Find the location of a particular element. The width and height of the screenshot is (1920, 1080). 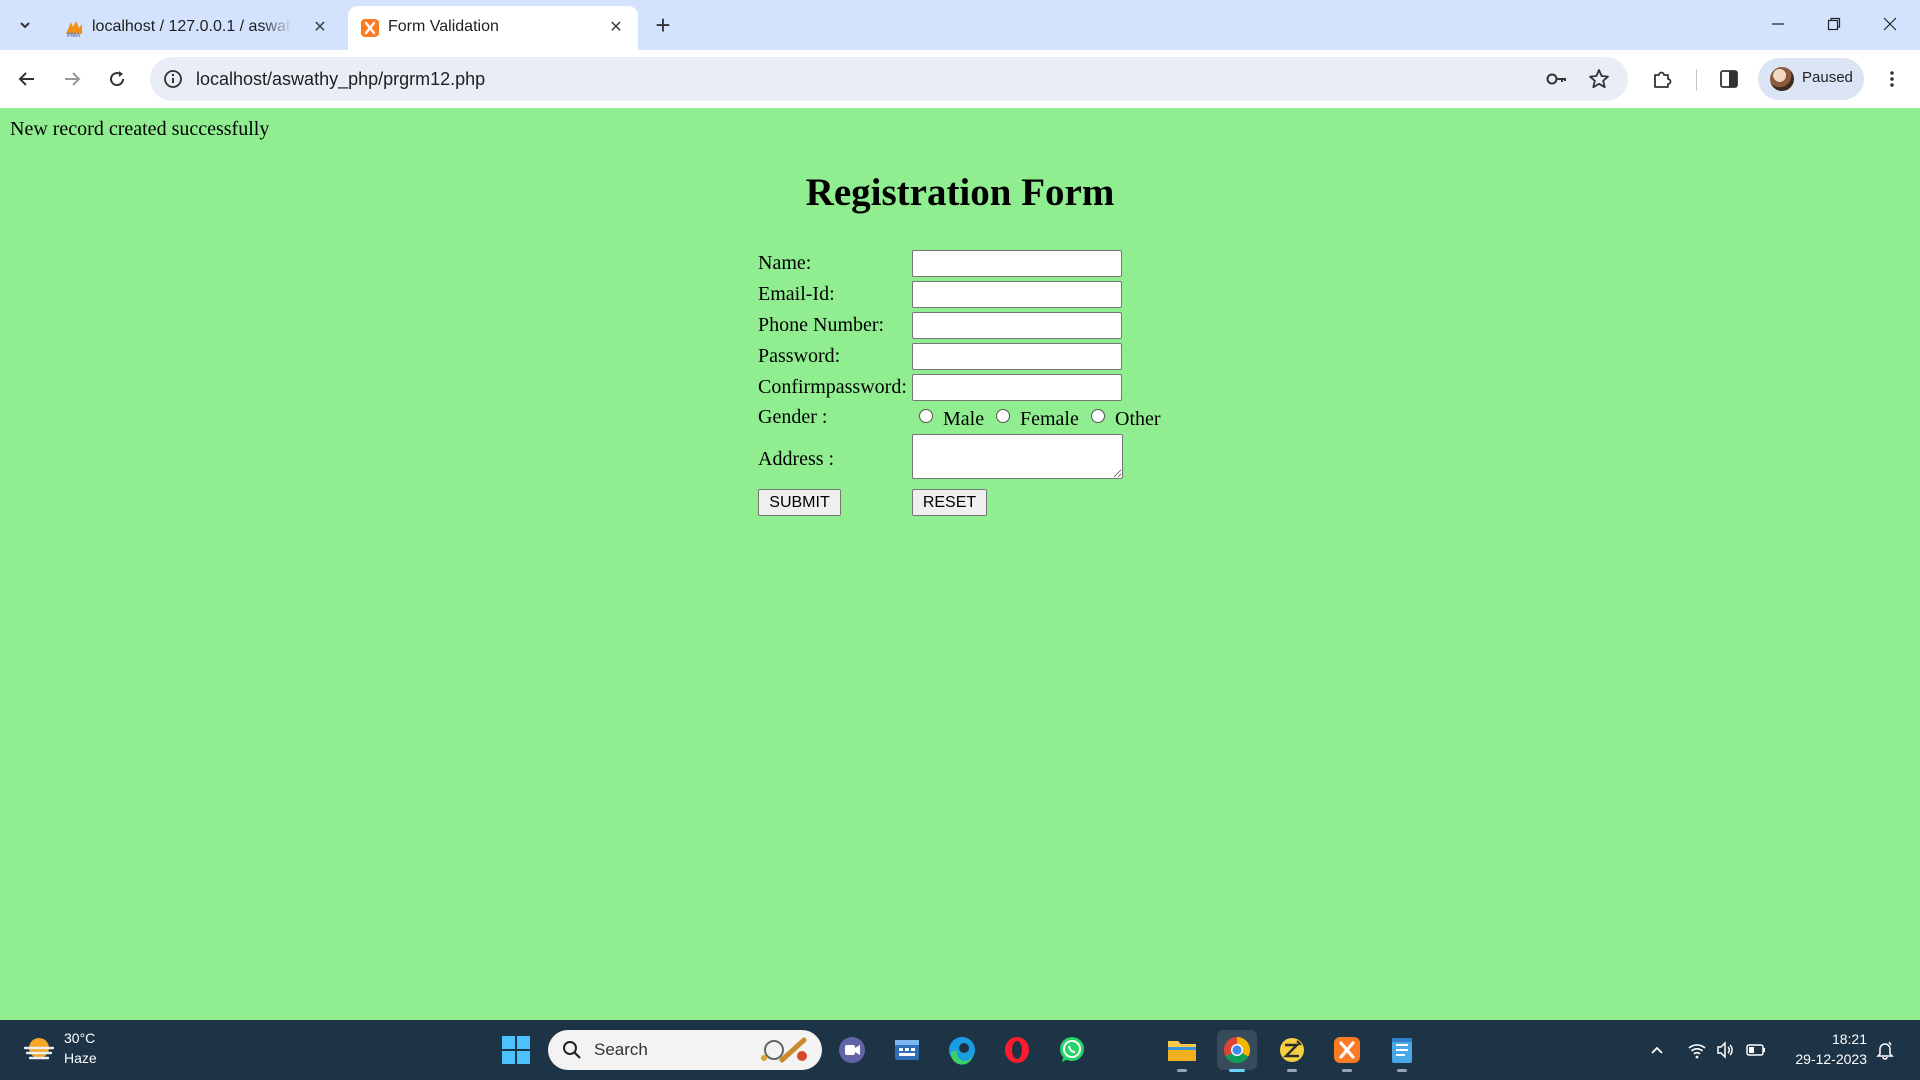

notepad-icon is located at coordinates (1402, 1050).